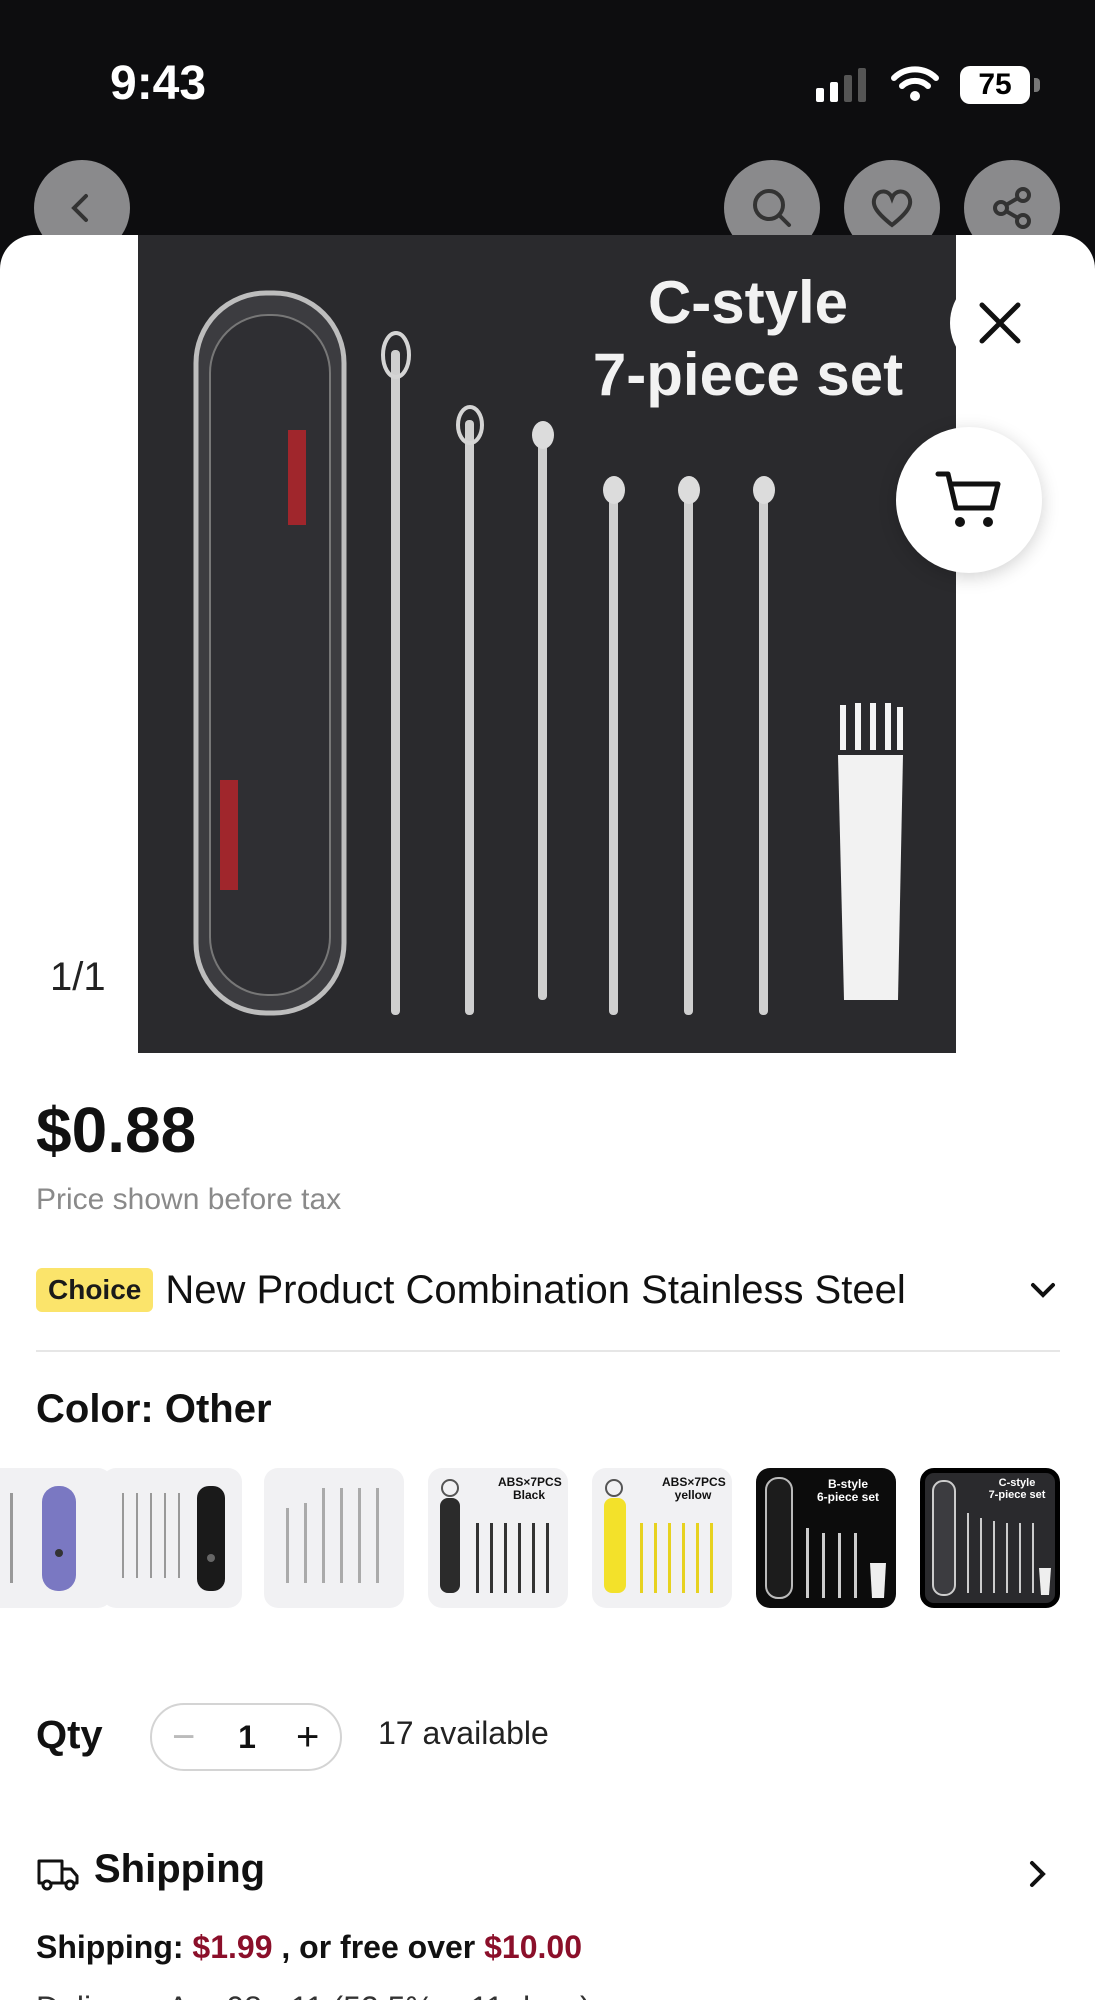 The width and height of the screenshot is (1095, 2000). What do you see at coordinates (116, 1130) in the screenshot?
I see `product-price: $0.88` at bounding box center [116, 1130].